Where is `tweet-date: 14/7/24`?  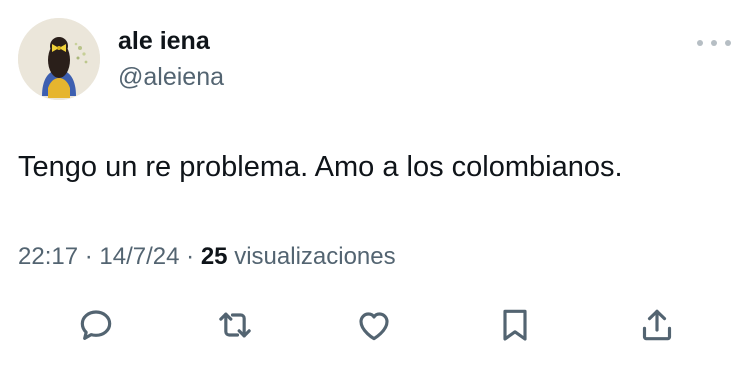 tweet-date: 14/7/24 is located at coordinates (139, 256).